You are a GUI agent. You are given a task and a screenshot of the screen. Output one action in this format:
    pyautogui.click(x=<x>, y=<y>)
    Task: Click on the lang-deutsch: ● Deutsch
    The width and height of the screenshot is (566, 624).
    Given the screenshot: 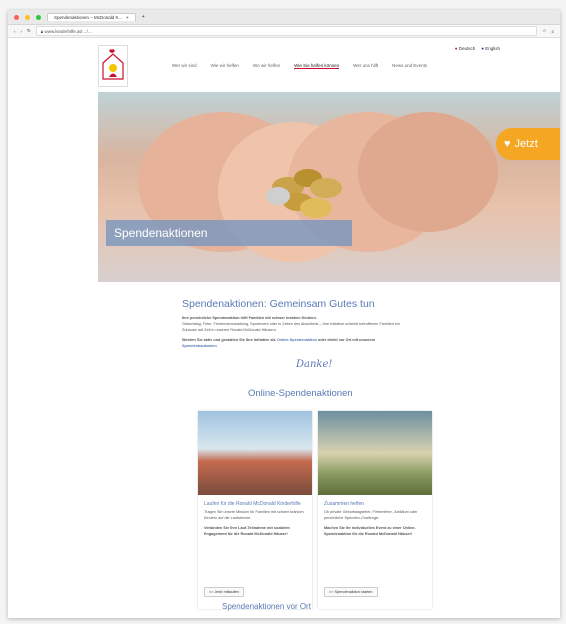 What is the action you would take?
    pyautogui.click(x=465, y=48)
    